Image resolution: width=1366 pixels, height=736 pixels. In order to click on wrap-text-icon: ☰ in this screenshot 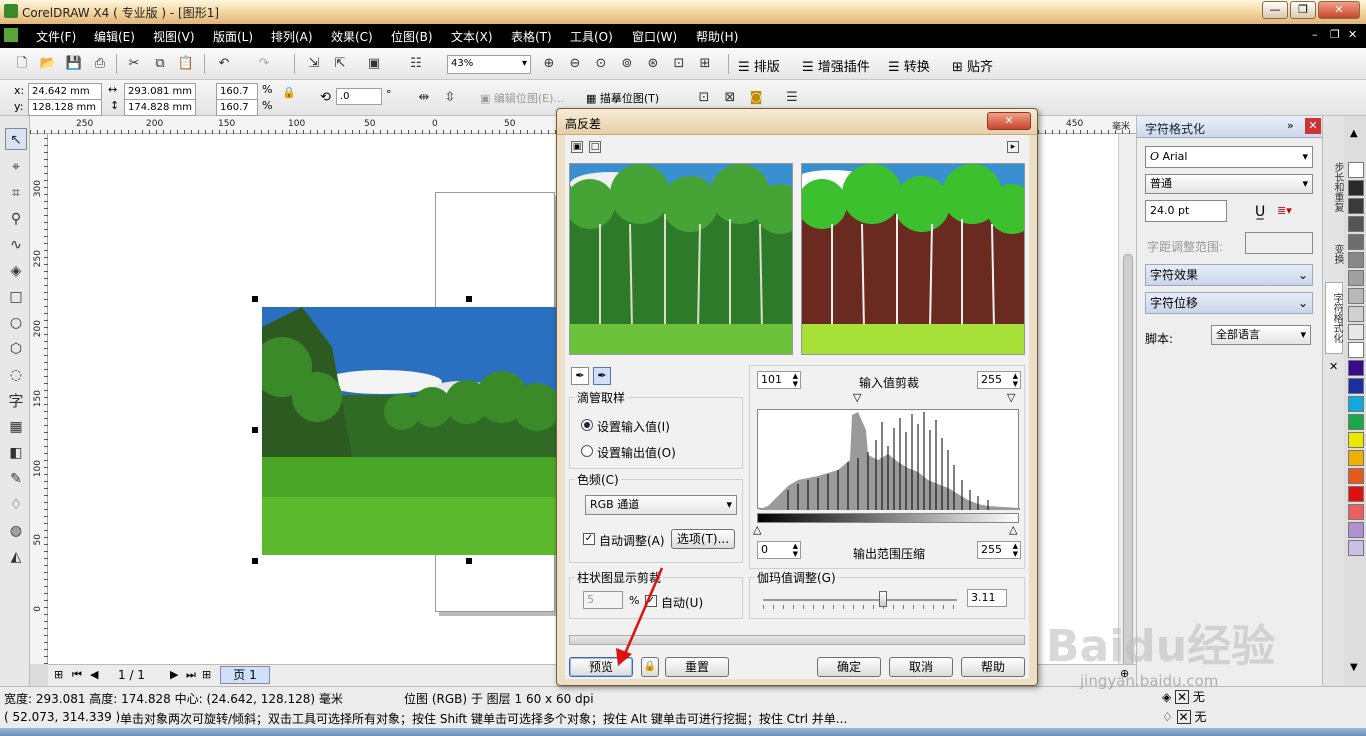, I will do `click(792, 98)`.